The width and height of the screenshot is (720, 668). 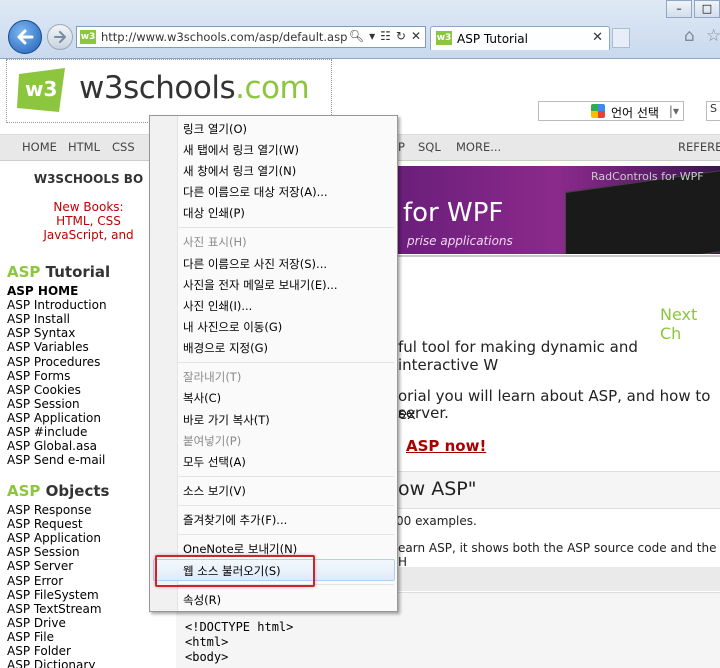 What do you see at coordinates (635, 113) in the screenshot?
I see `language-select-label: 언어 선택` at bounding box center [635, 113].